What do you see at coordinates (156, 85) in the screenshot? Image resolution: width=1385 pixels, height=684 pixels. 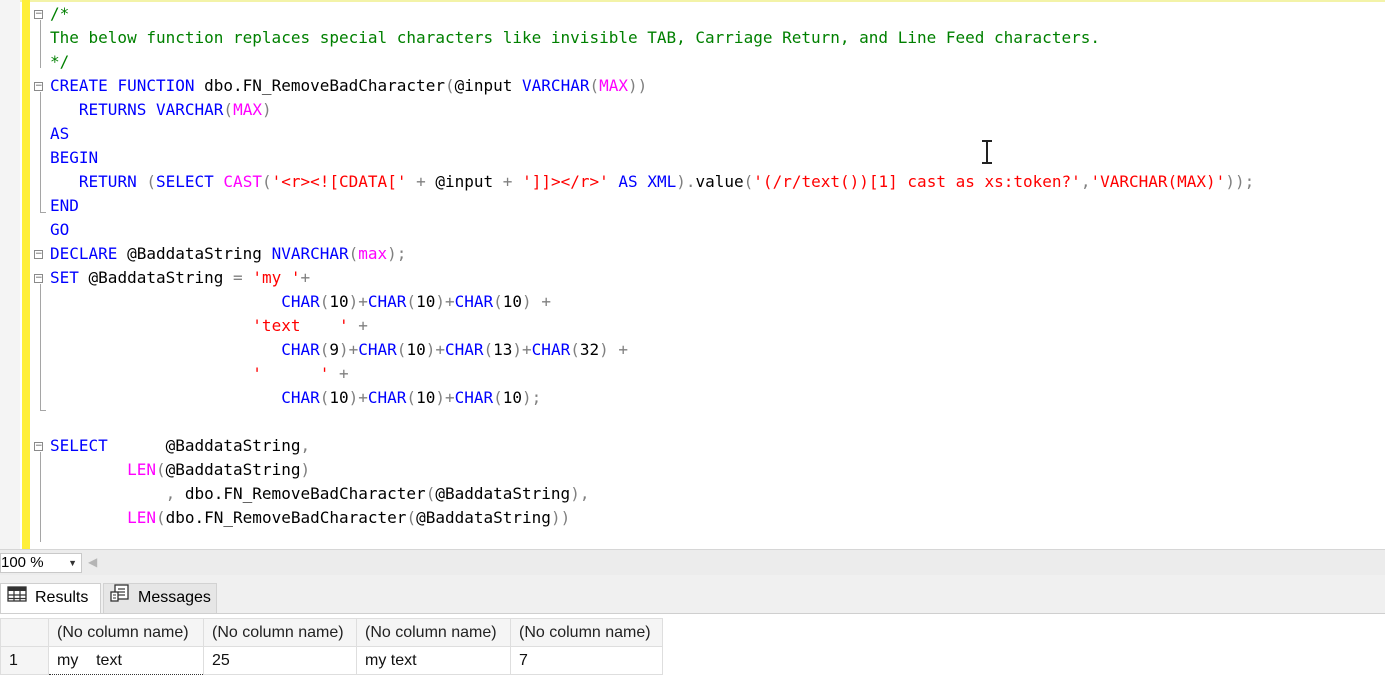 I see `code-token: FUNCTION` at bounding box center [156, 85].